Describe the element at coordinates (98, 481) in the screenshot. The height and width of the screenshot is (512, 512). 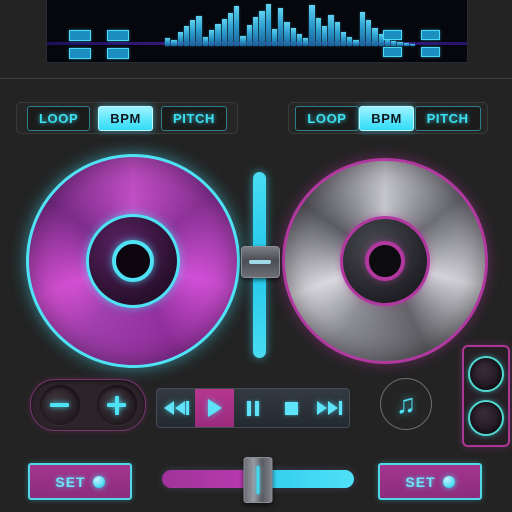
I see `cue-indicator-dot-left` at that location.